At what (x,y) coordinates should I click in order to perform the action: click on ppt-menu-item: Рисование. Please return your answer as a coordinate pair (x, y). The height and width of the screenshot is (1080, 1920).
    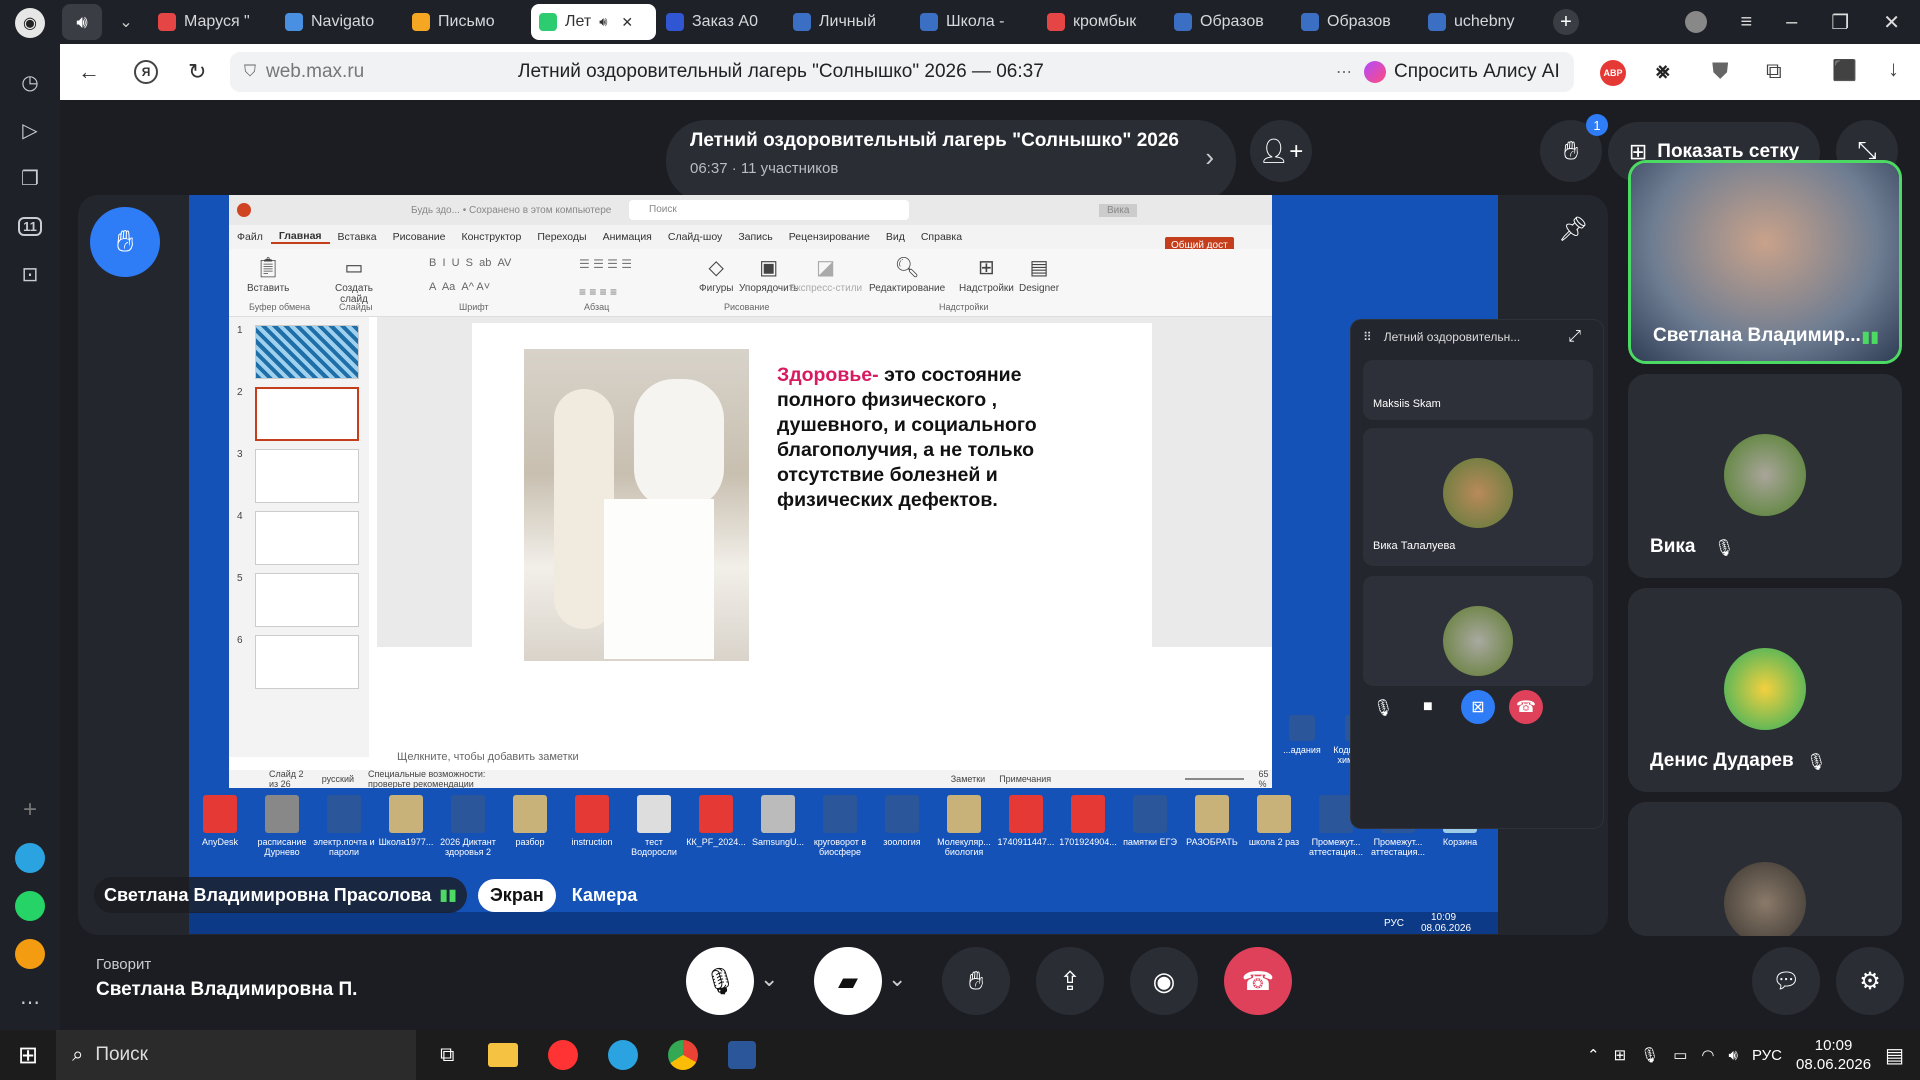
    Looking at the image, I should click on (419, 237).